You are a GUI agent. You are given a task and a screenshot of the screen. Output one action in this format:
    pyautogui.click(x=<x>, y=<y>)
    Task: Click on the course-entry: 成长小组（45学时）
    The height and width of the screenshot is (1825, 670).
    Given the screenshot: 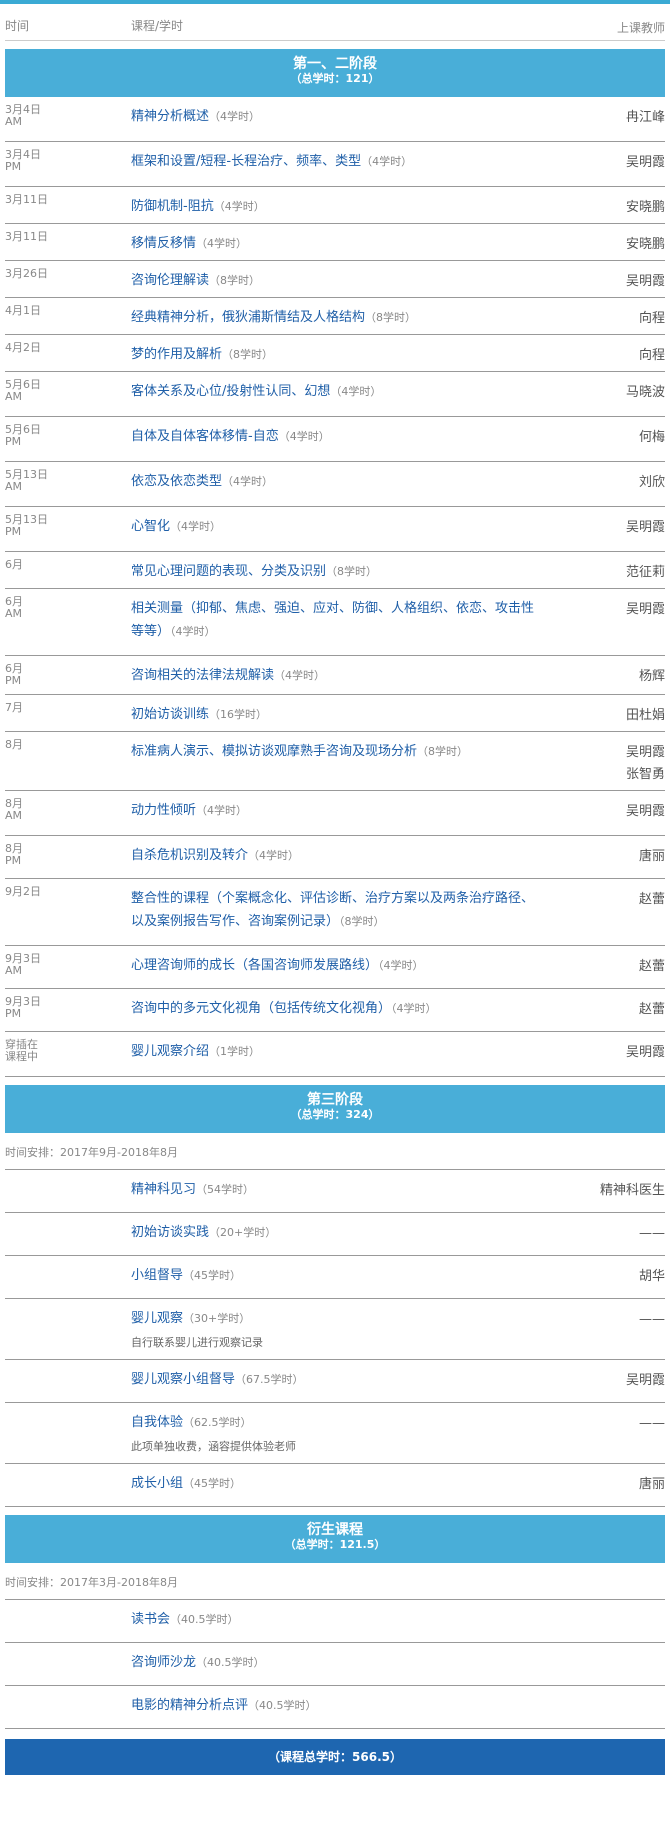 What is the action you would take?
    pyautogui.click(x=333, y=1483)
    